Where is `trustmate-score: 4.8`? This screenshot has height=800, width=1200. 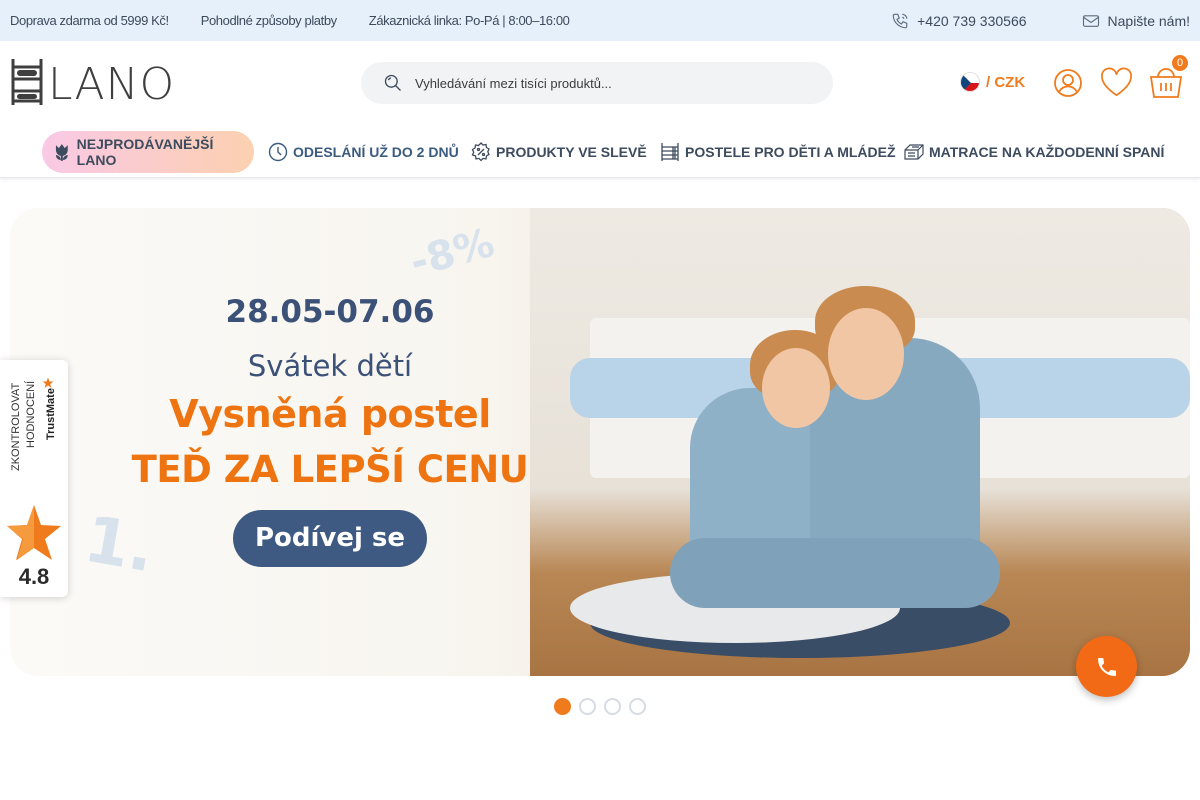 trustmate-score: 4.8 is located at coordinates (34, 576).